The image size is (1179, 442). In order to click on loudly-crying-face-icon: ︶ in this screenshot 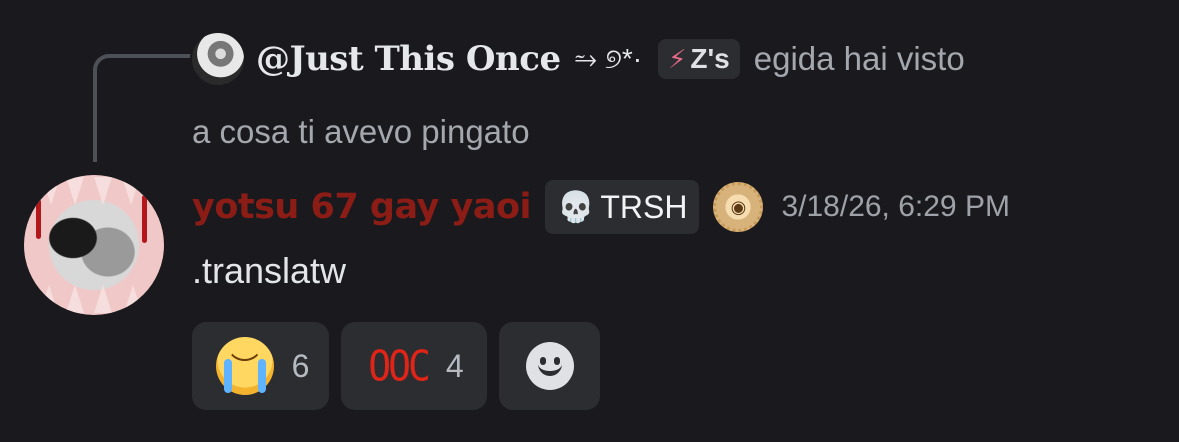, I will do `click(244, 366)`.